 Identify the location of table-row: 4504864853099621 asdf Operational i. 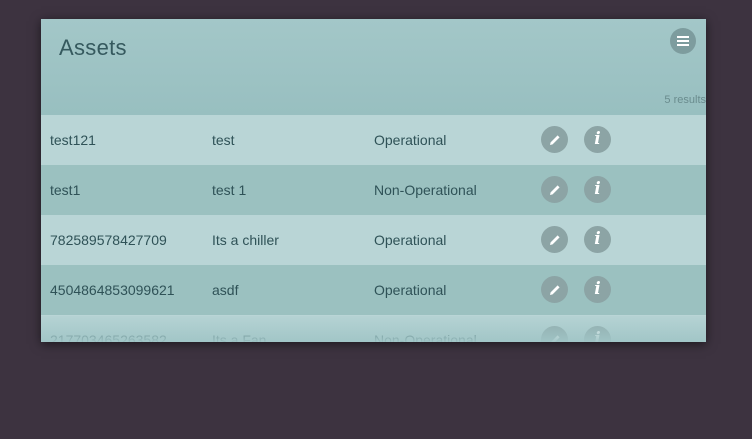
(373, 290).